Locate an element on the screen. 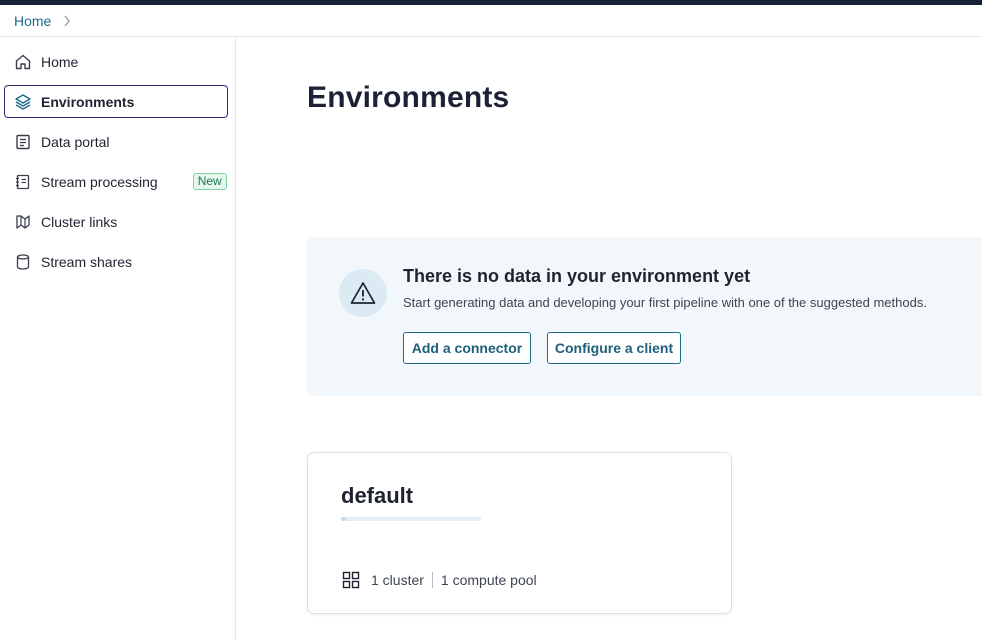 The image size is (982, 640). new-badge: New is located at coordinates (209, 181).